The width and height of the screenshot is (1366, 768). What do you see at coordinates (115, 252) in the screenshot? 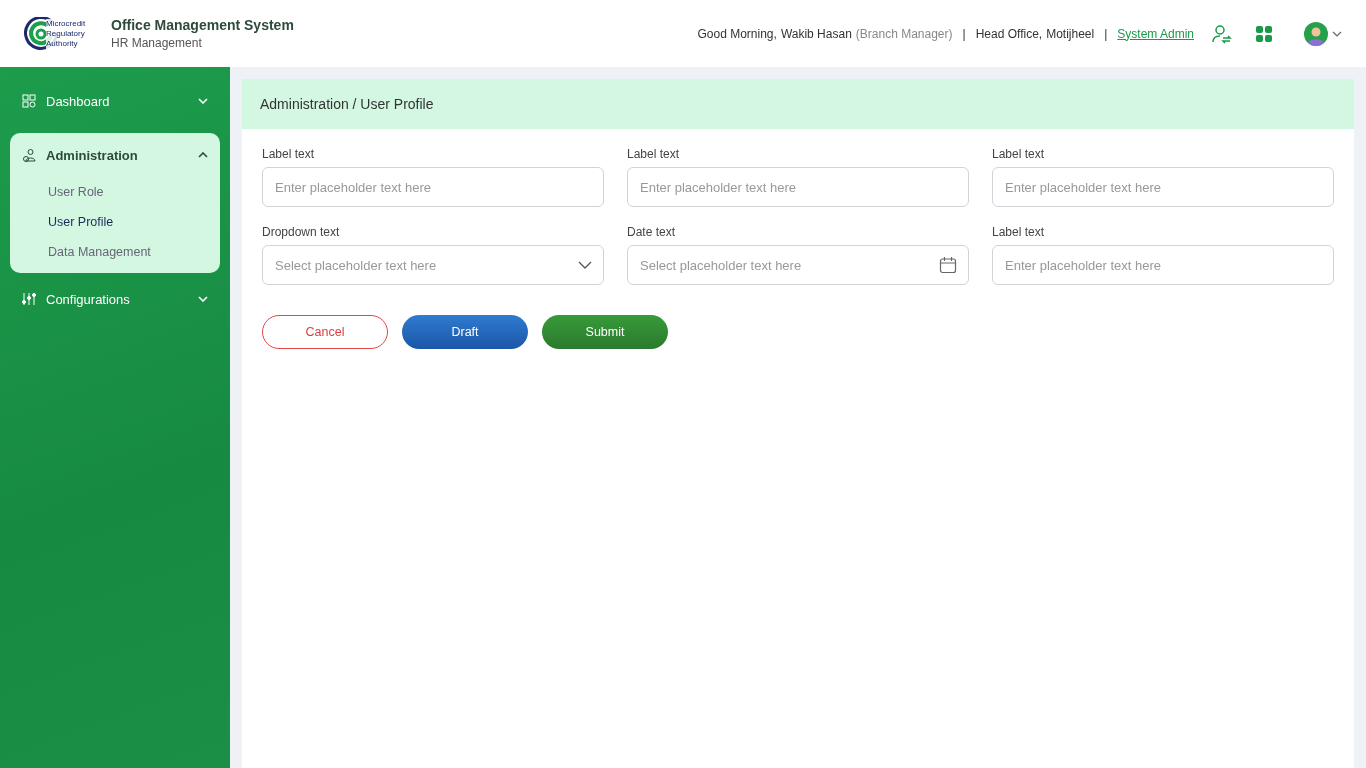
I see `submenu-item: Data Management` at bounding box center [115, 252].